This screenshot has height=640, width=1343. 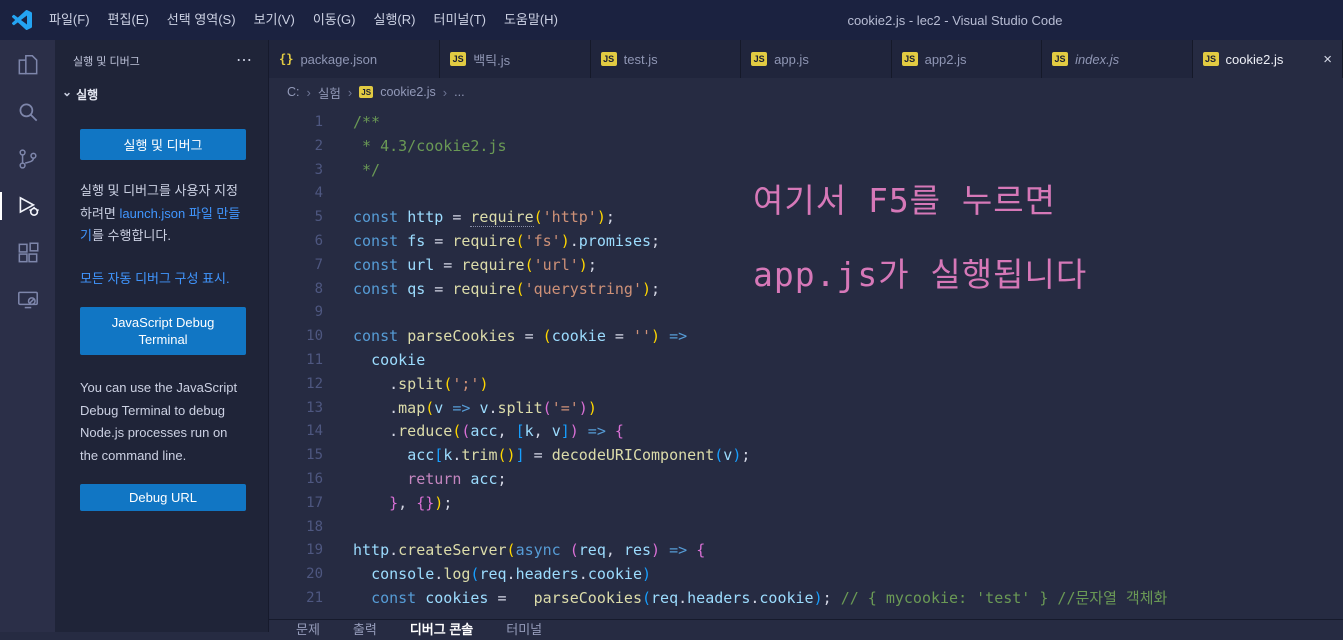 I want to click on menu-item: 도움말(H), so click(x=531, y=20).